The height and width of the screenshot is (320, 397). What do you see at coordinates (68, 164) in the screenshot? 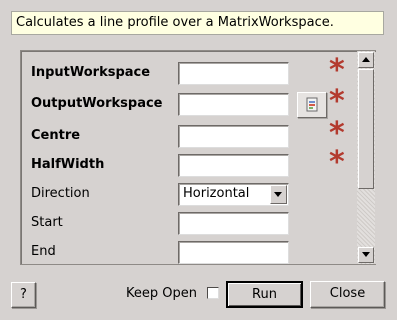
I see `property-label-halfwidth: HalfWidth` at bounding box center [68, 164].